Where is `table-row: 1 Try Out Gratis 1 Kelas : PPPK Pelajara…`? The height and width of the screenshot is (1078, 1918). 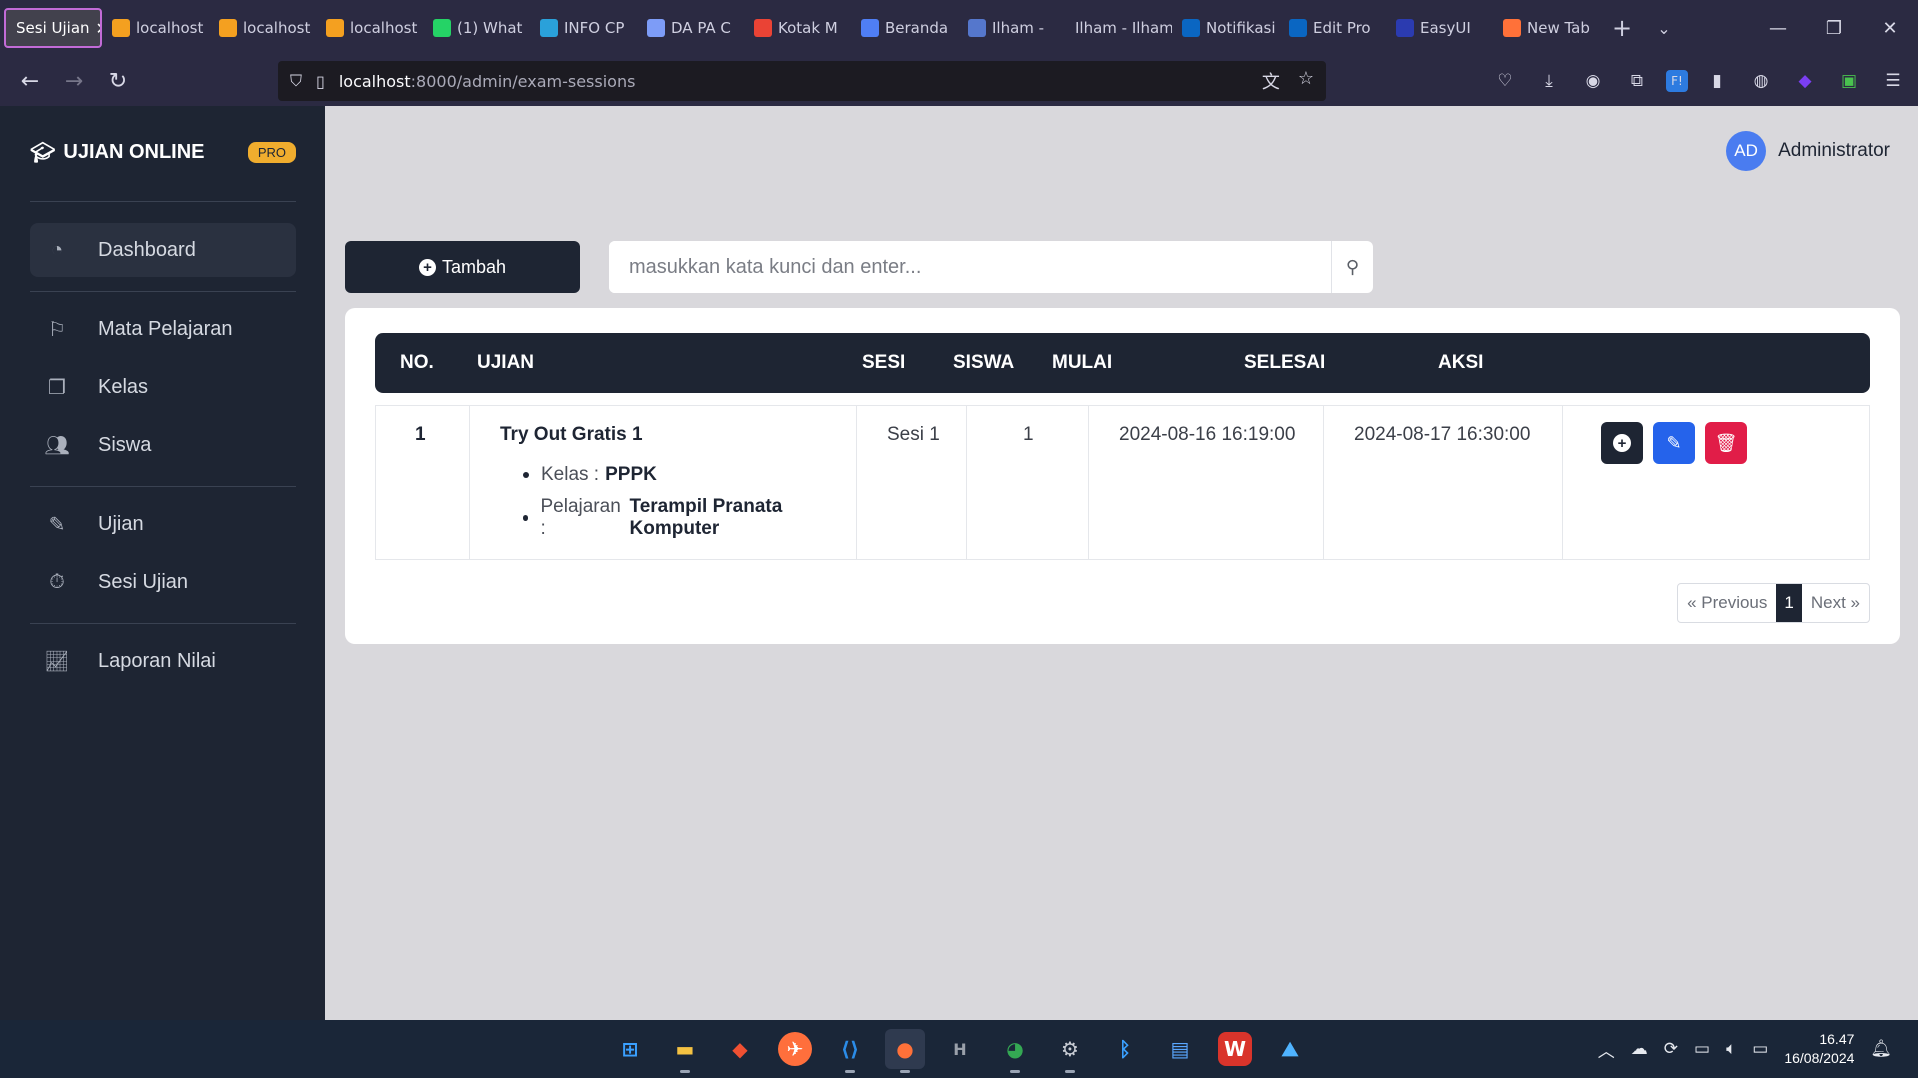
table-row: 1 Try Out Gratis 1 Kelas : PPPK Pelajara… is located at coordinates (1122, 482).